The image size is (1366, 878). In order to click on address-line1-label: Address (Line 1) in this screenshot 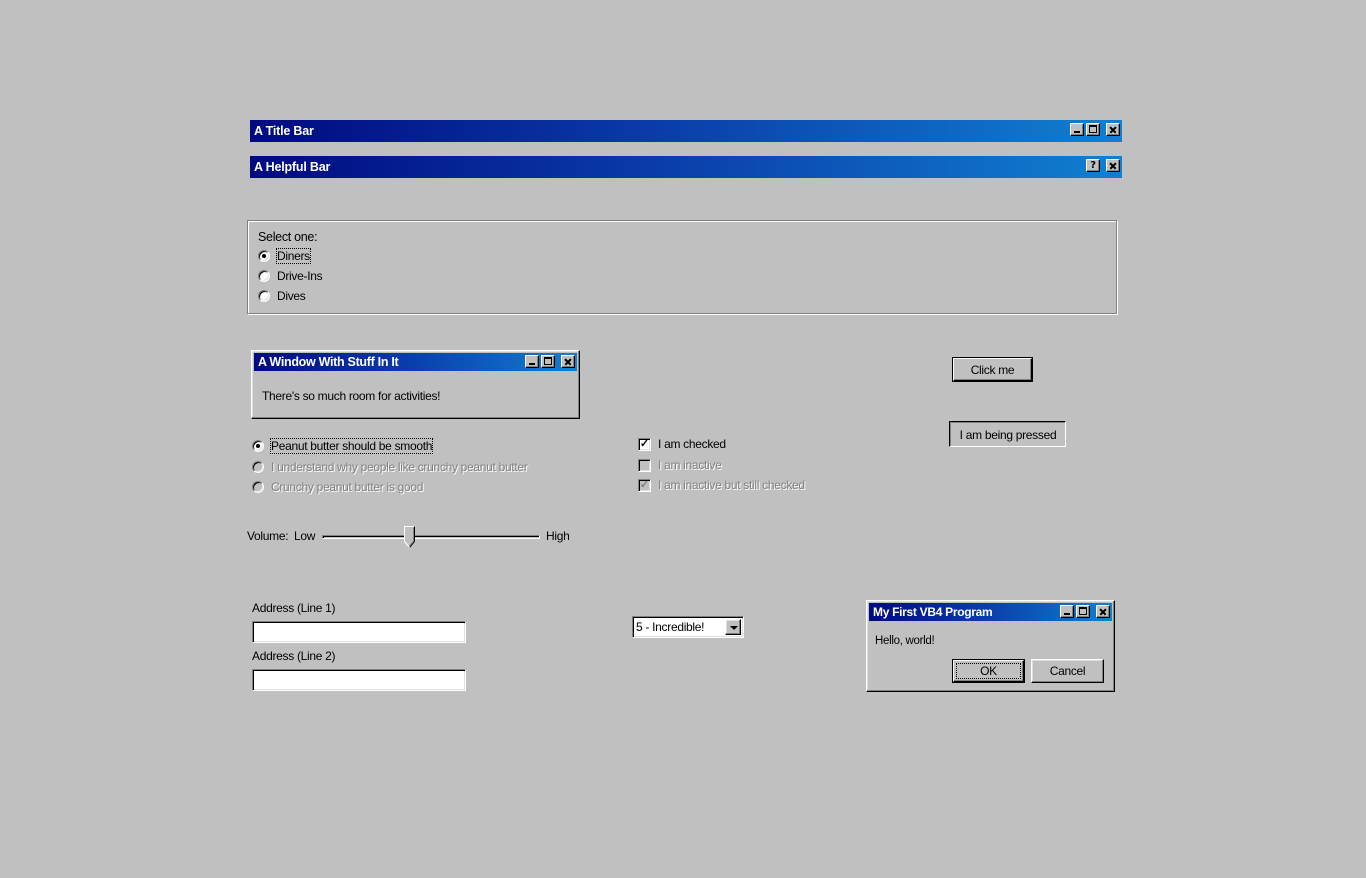, I will do `click(294, 608)`.